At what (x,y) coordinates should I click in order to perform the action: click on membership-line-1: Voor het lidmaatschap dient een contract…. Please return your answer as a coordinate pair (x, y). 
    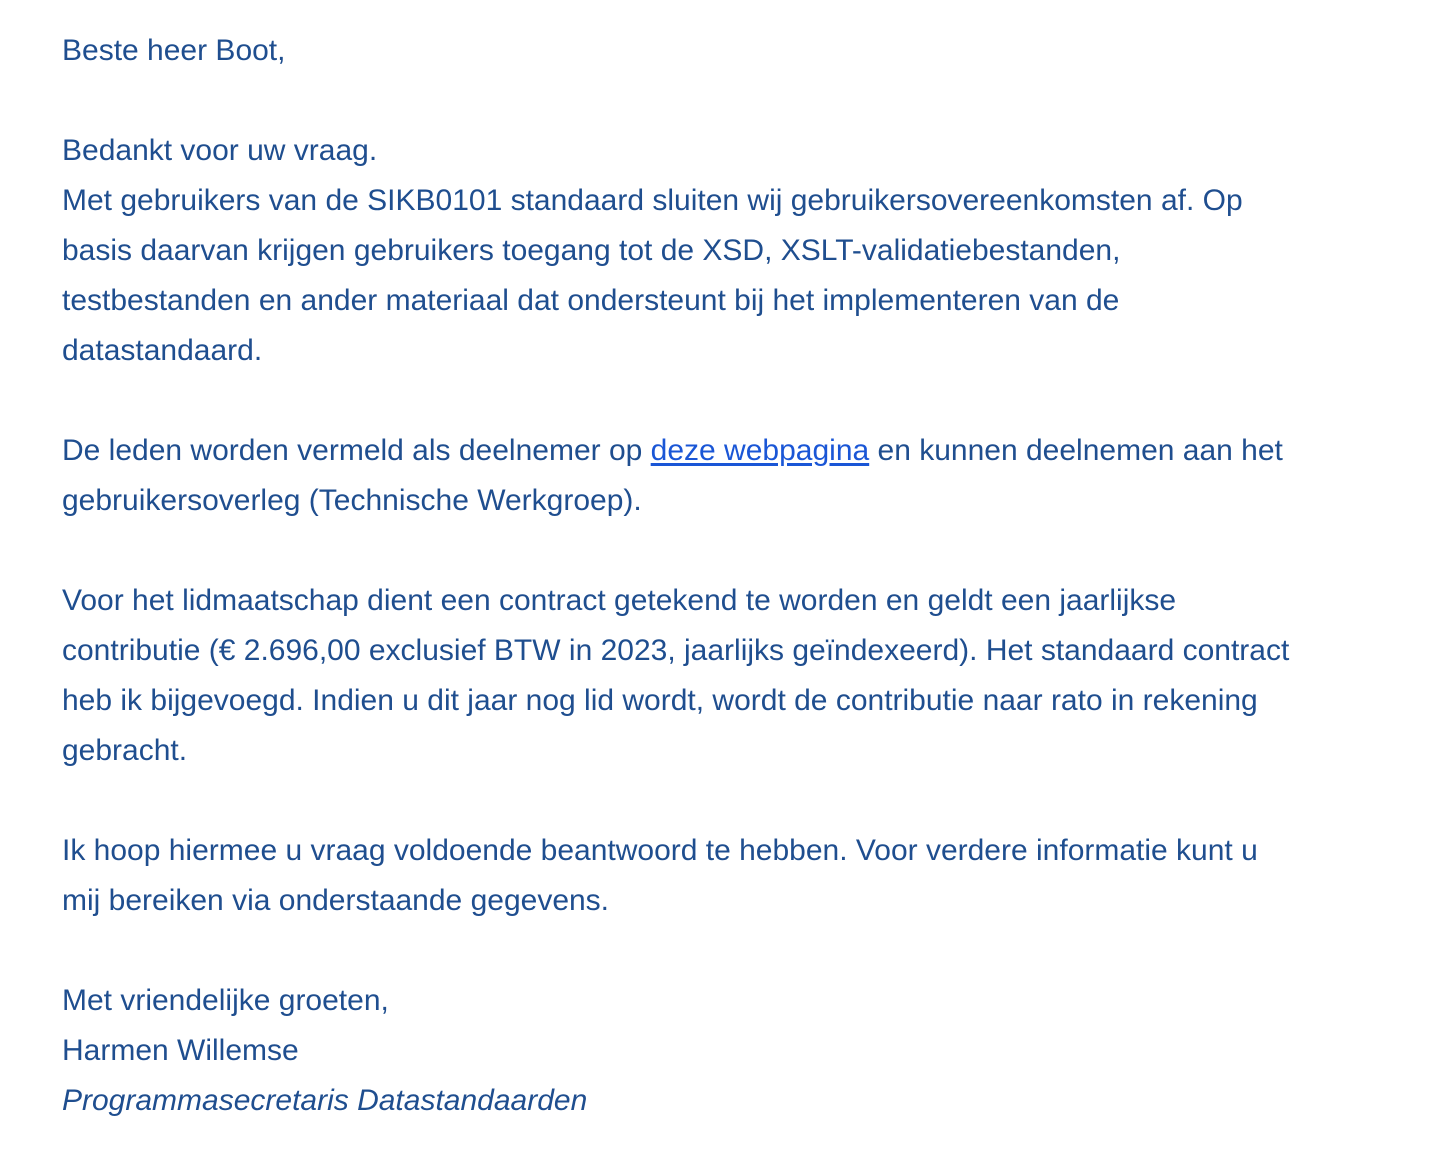
    Looking at the image, I should click on (619, 600).